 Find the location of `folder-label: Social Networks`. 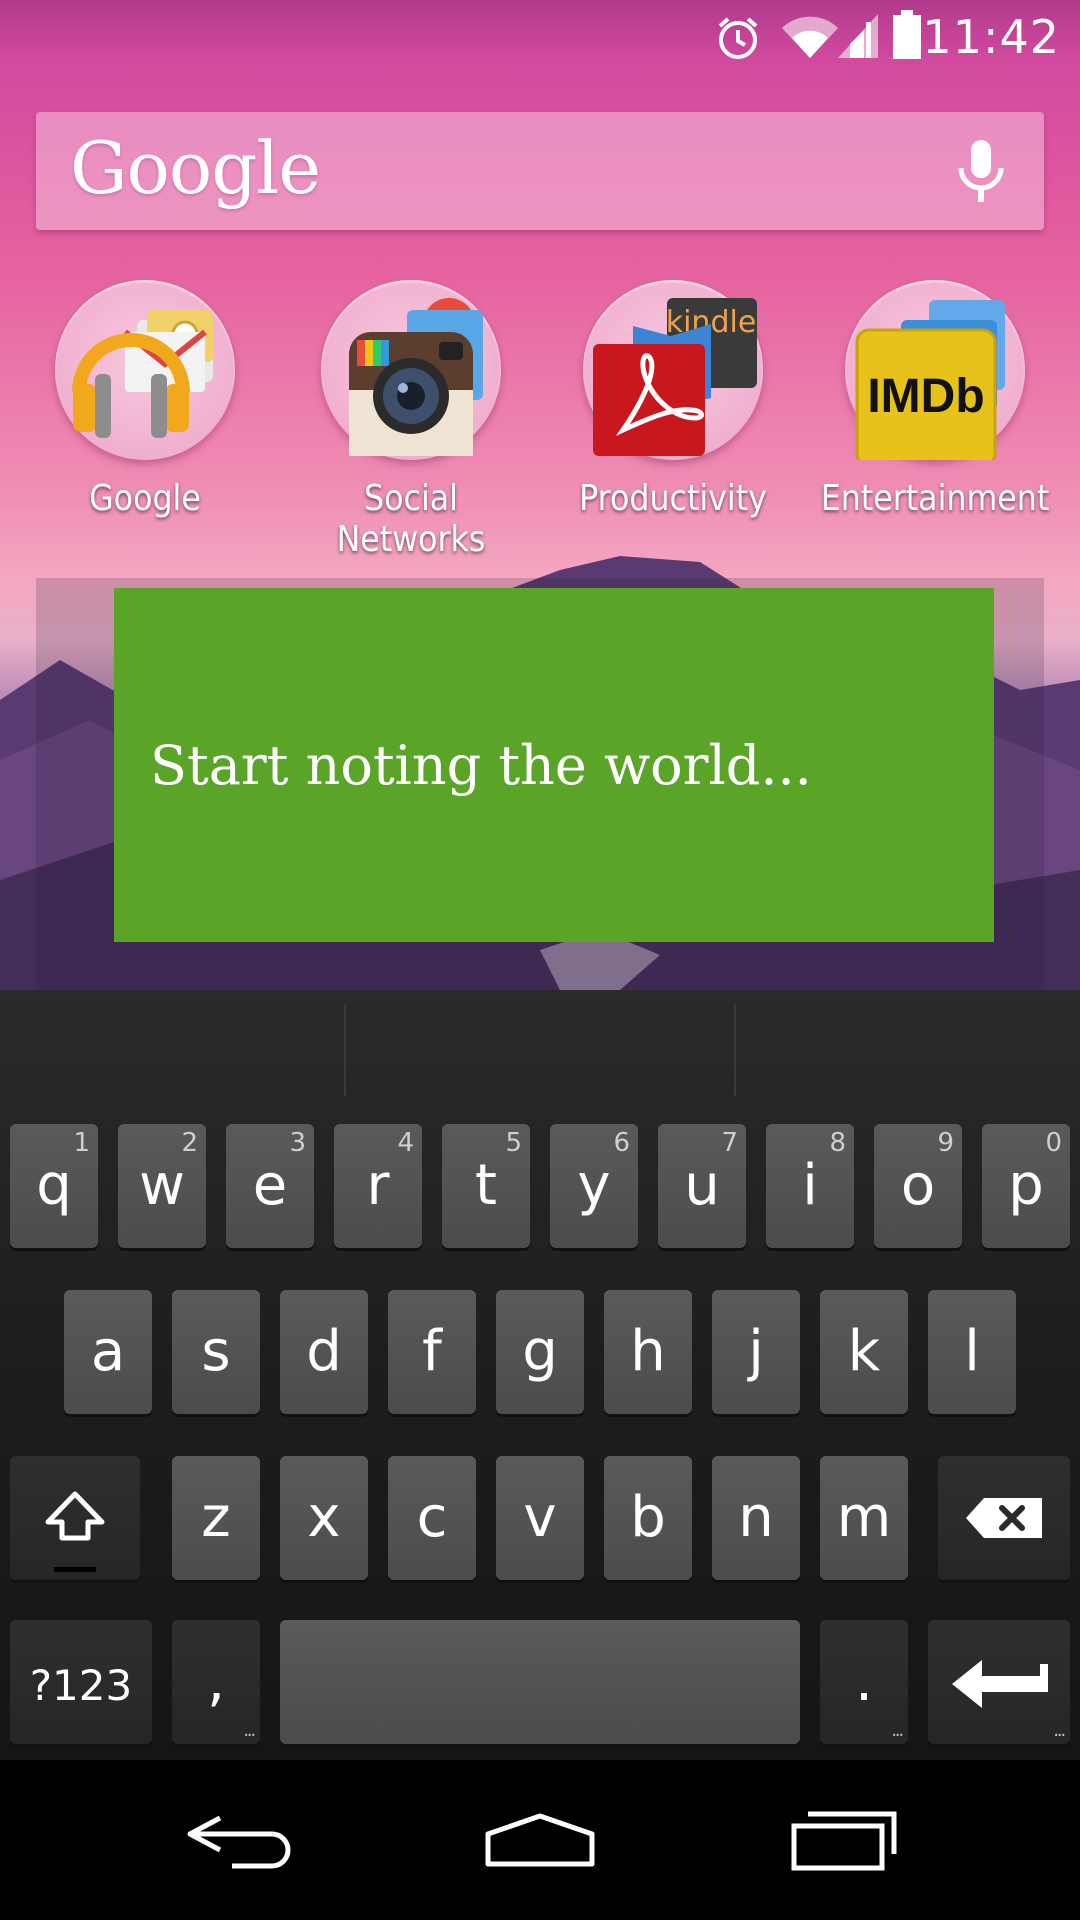

folder-label: Social Networks is located at coordinates (411, 519).